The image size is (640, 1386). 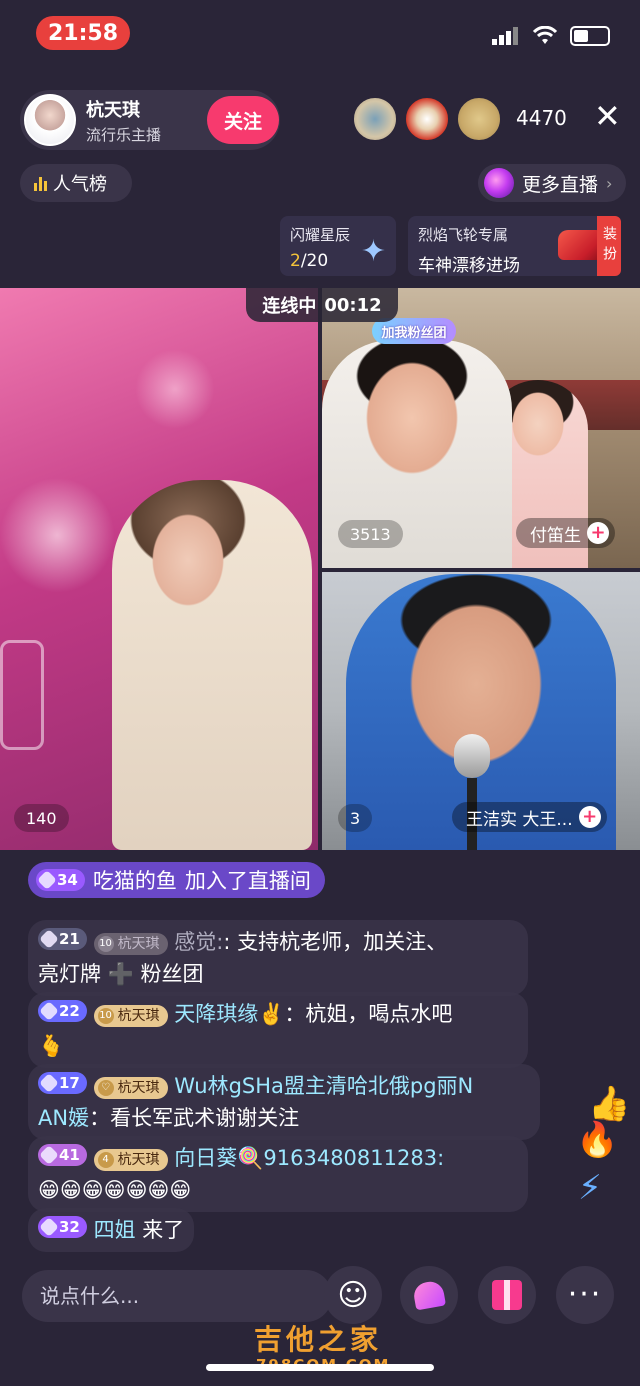 I want to click on more-dots-icon: ···, so click(x=585, y=1294).